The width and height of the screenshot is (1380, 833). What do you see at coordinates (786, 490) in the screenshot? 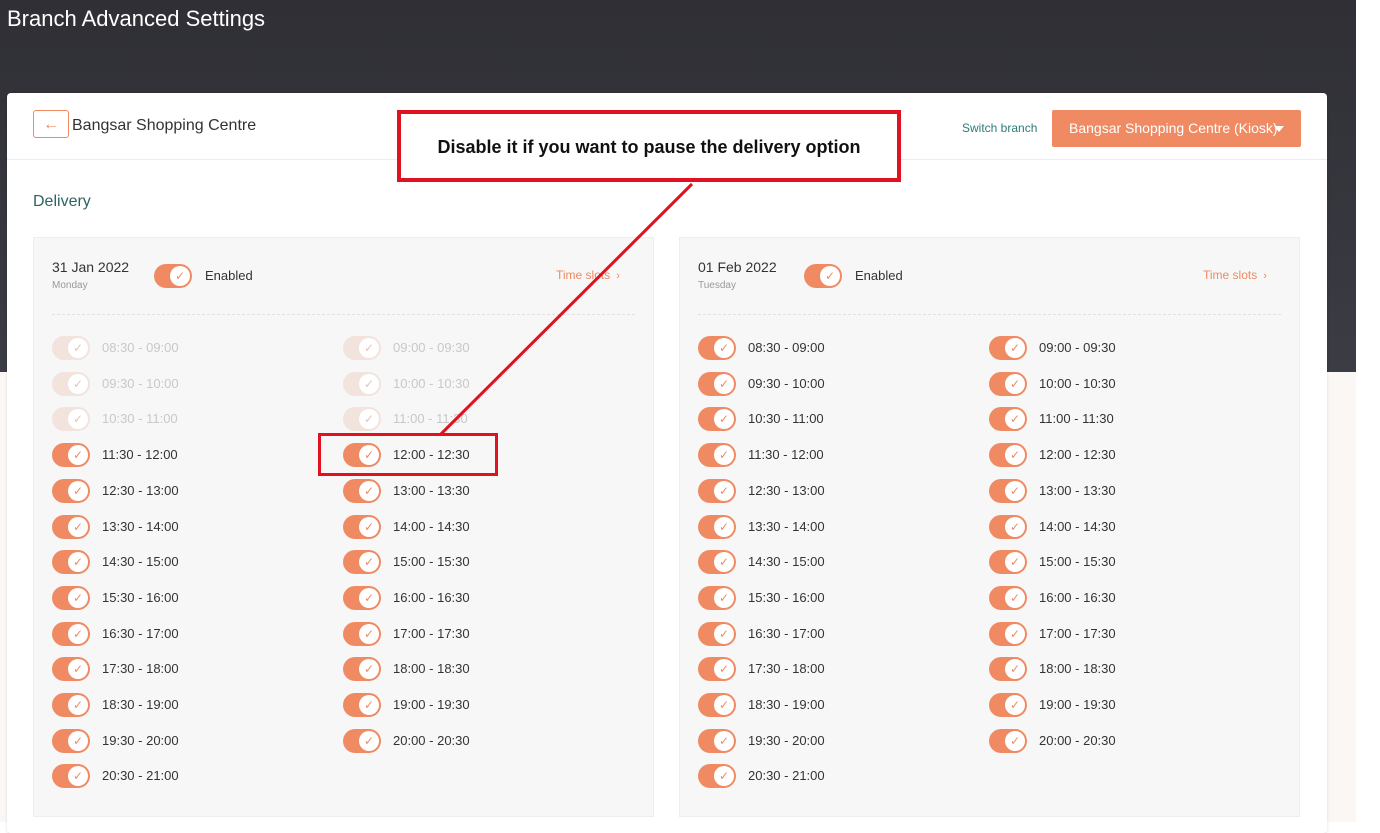
I see `time-slot-label: 12:30 - 13:00` at bounding box center [786, 490].